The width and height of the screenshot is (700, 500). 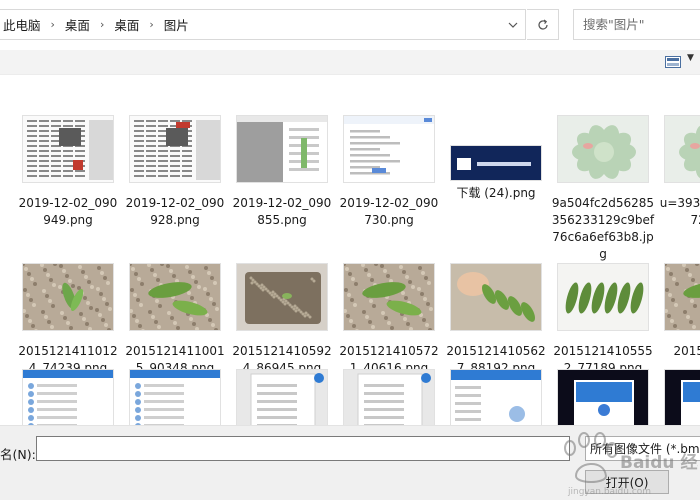 I want to click on breadcrumb-this-pc: 此电脑, so click(x=22, y=24).